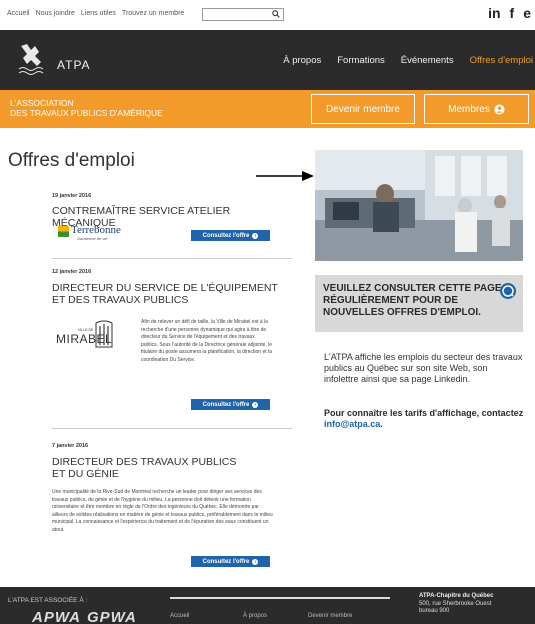 The height and width of the screenshot is (624, 535). I want to click on social-links: in f e, so click(509, 13).